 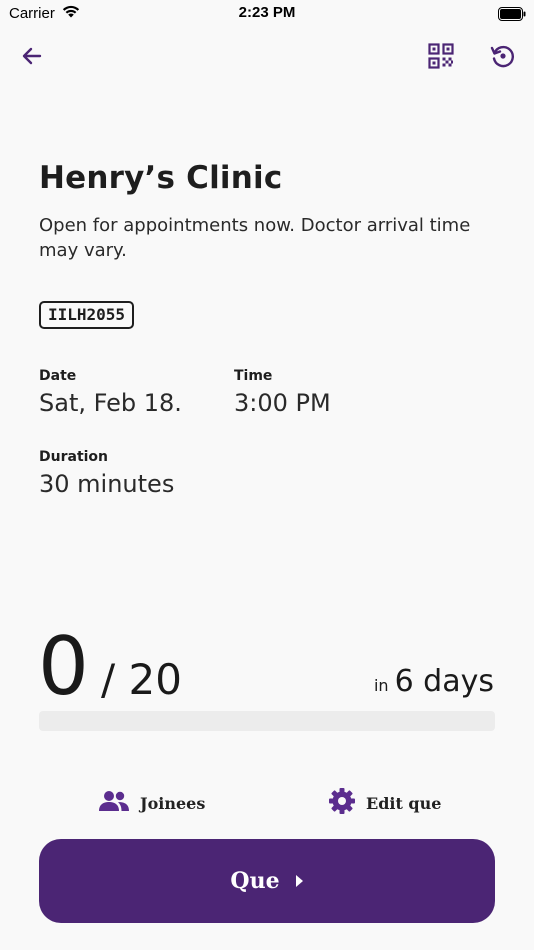 I want to click on eta-prefix: in, so click(x=381, y=685).